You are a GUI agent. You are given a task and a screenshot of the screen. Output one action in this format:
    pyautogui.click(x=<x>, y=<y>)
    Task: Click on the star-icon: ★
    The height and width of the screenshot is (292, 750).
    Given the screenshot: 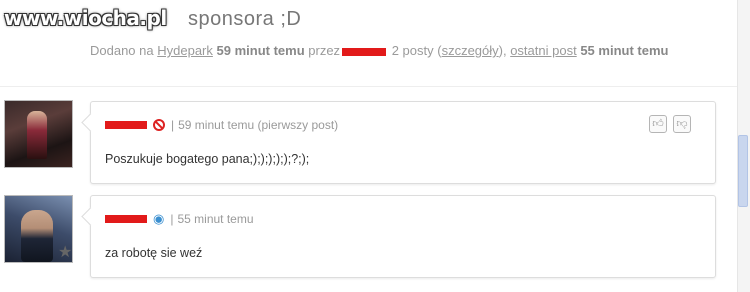 What is the action you would take?
    pyautogui.click(x=65, y=252)
    